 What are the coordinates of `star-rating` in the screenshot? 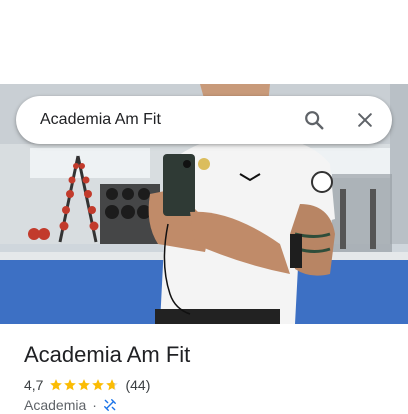 It's located at (84, 385).